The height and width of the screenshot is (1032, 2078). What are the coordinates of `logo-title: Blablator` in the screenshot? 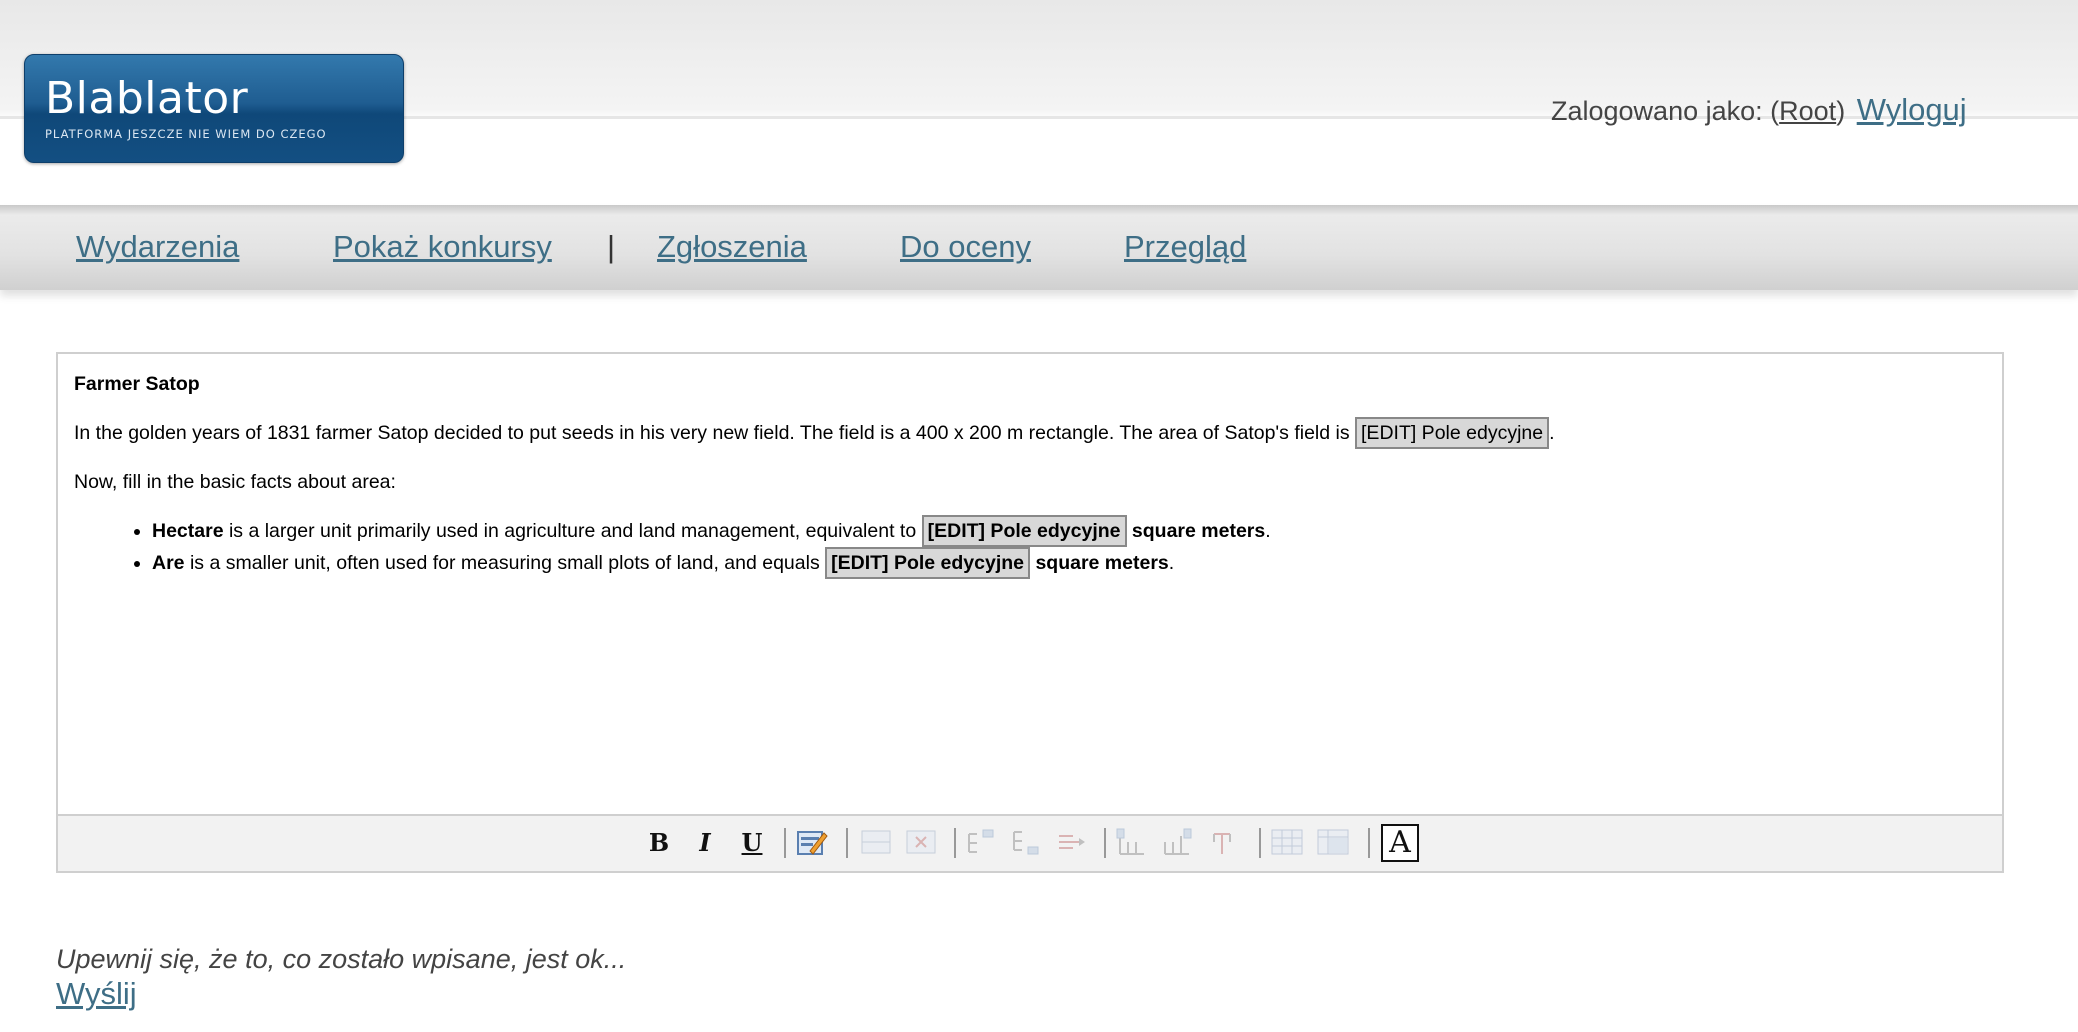 It's located at (147, 98).